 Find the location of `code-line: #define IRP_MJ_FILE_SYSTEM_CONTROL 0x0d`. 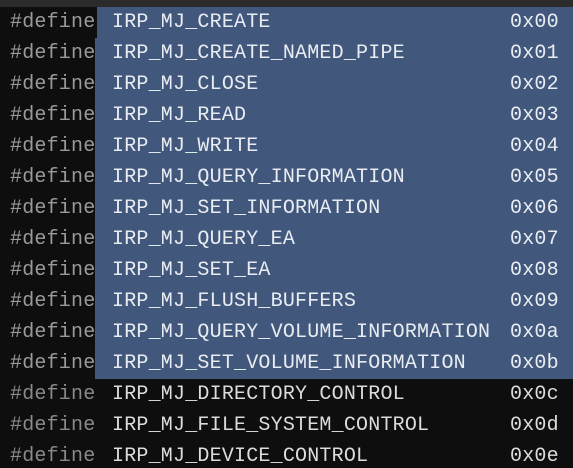

code-line: #define IRP_MJ_FILE_SYSTEM_CONTROL 0x0d is located at coordinates (286, 425).